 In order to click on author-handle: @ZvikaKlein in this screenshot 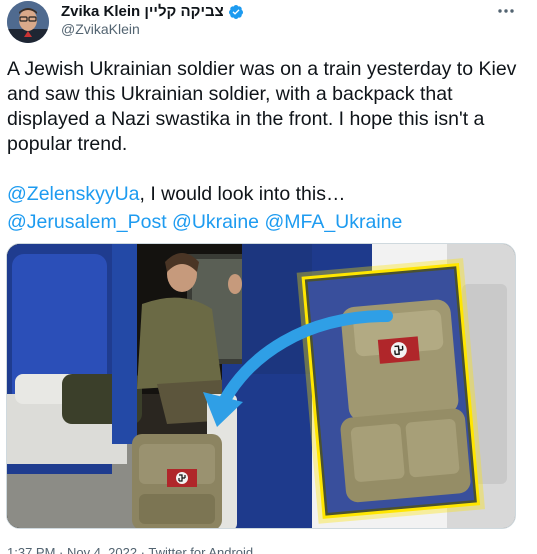, I will do `click(100, 29)`.